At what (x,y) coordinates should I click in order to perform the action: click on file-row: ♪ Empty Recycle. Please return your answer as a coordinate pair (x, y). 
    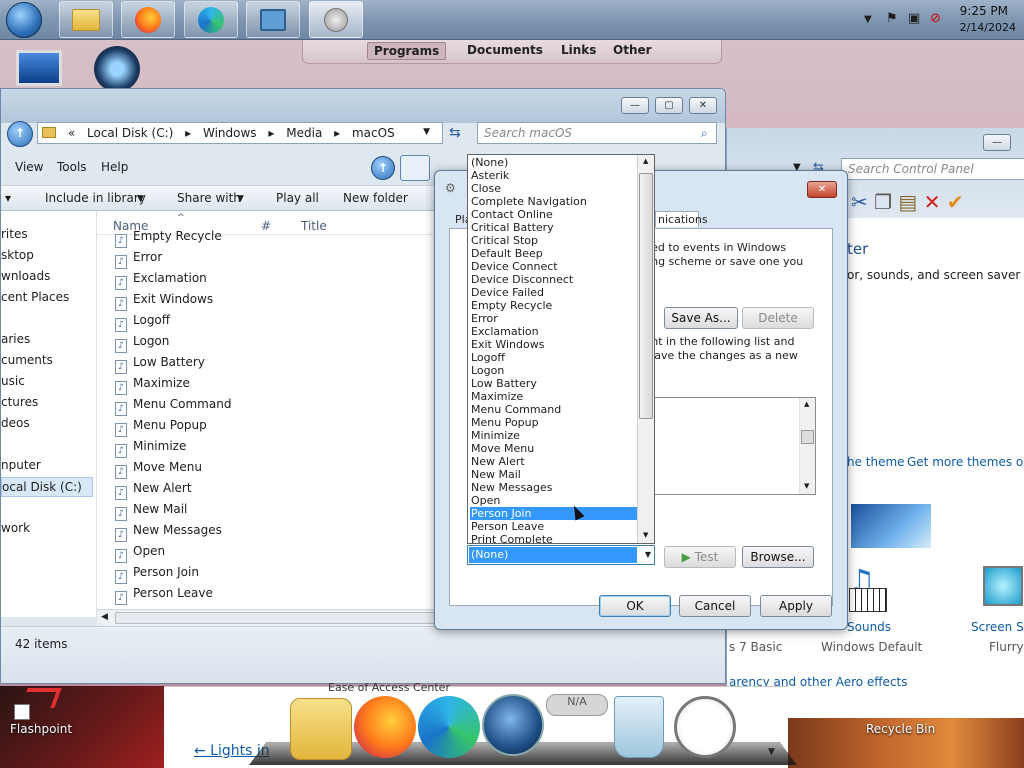
    Looking at the image, I should click on (168, 239).